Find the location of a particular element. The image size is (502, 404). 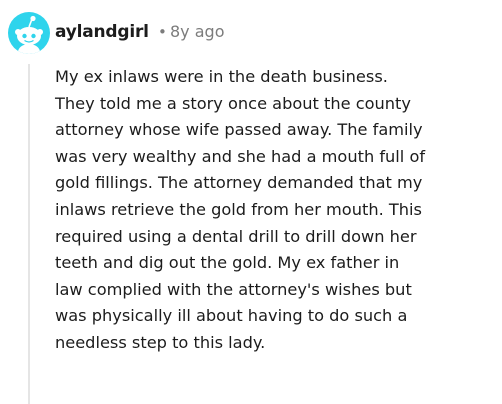

username: aylandgirl is located at coordinates (102, 32).